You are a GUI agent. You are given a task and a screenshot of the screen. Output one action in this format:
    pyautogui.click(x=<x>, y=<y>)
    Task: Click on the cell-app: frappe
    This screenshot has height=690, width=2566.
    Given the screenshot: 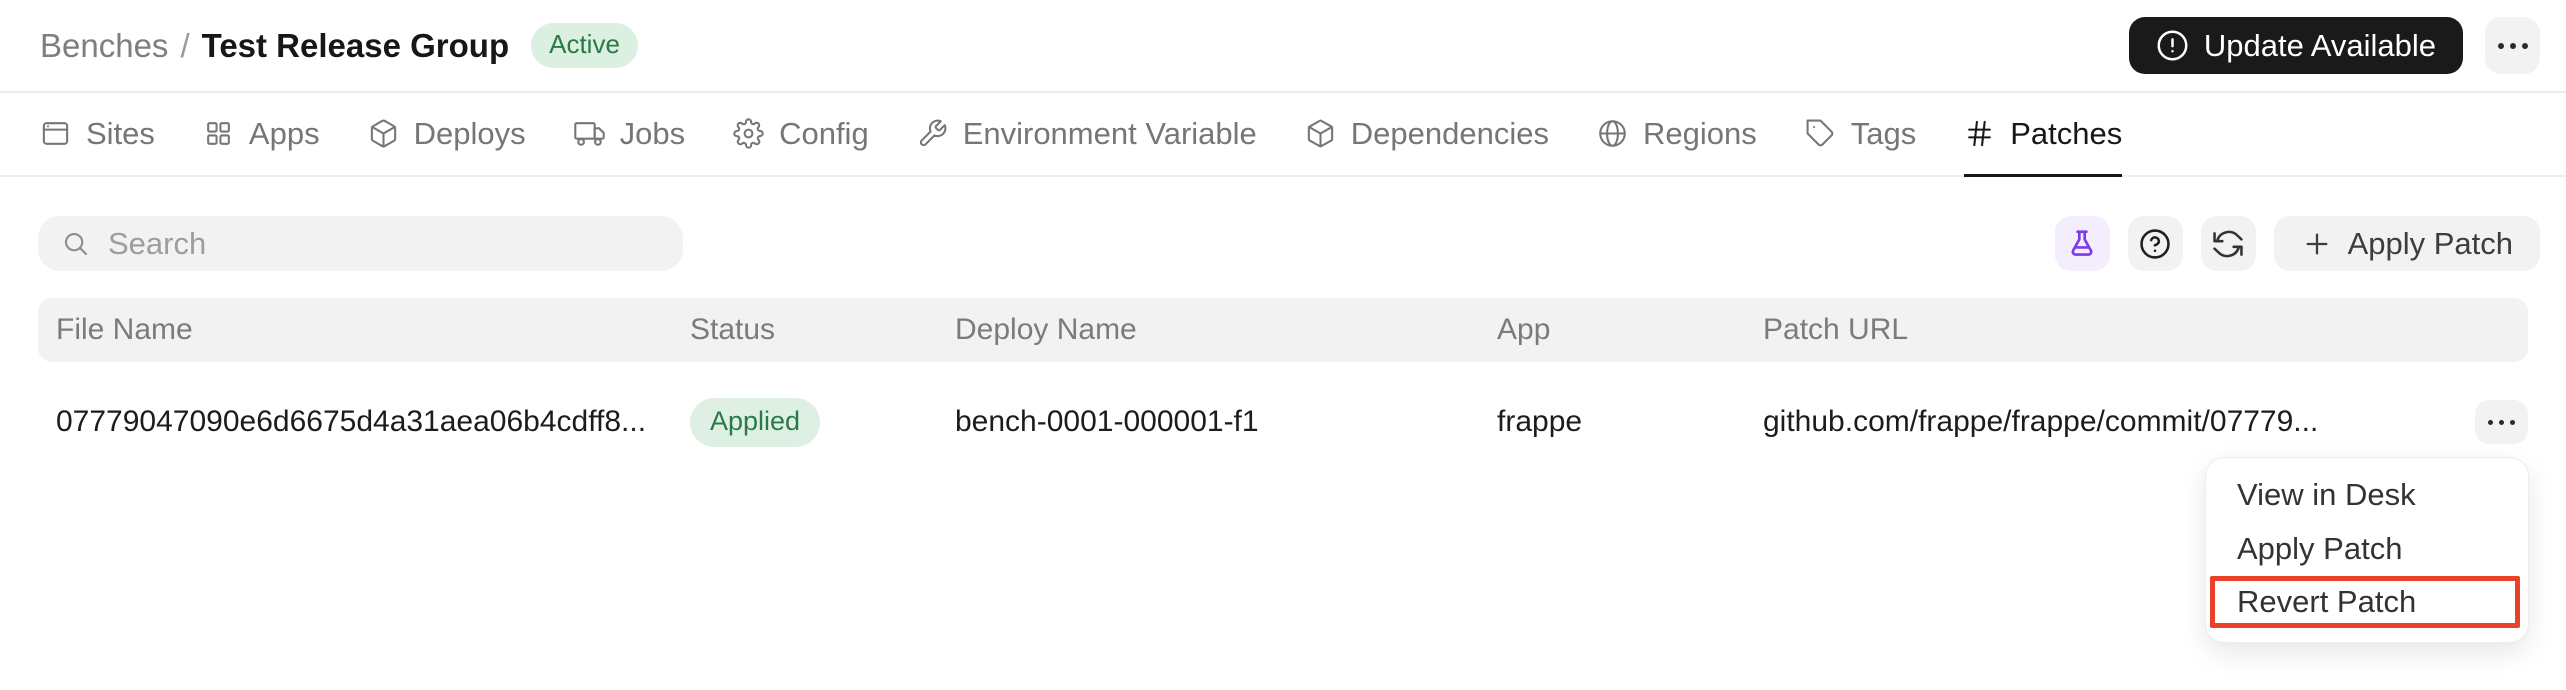 What is the action you would take?
    pyautogui.click(x=1540, y=421)
    